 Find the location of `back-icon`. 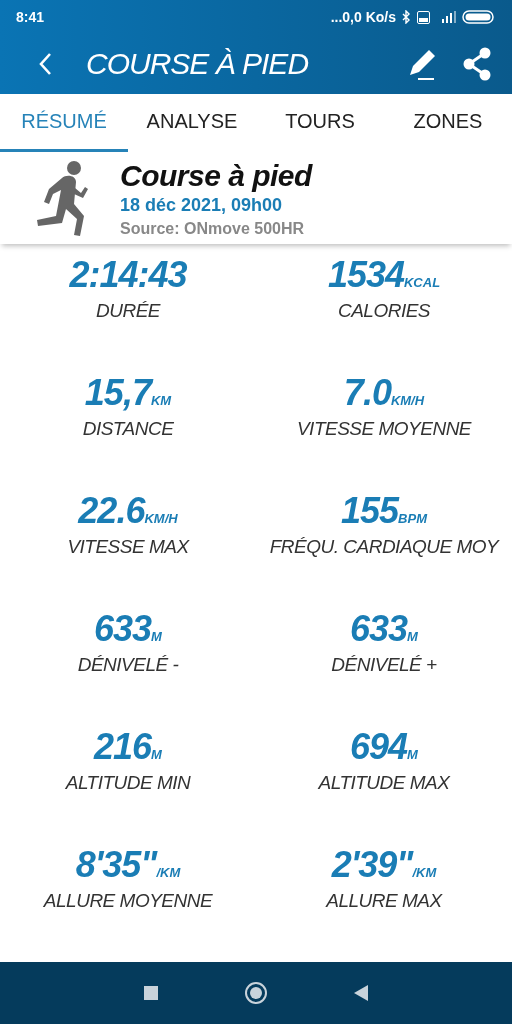

back-icon is located at coordinates (45, 64).